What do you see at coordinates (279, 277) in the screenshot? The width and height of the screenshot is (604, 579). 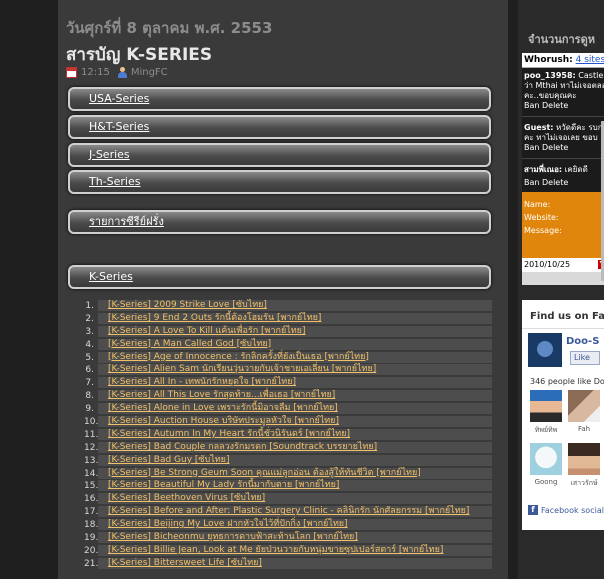 I see `menu-k-series: K-Series` at bounding box center [279, 277].